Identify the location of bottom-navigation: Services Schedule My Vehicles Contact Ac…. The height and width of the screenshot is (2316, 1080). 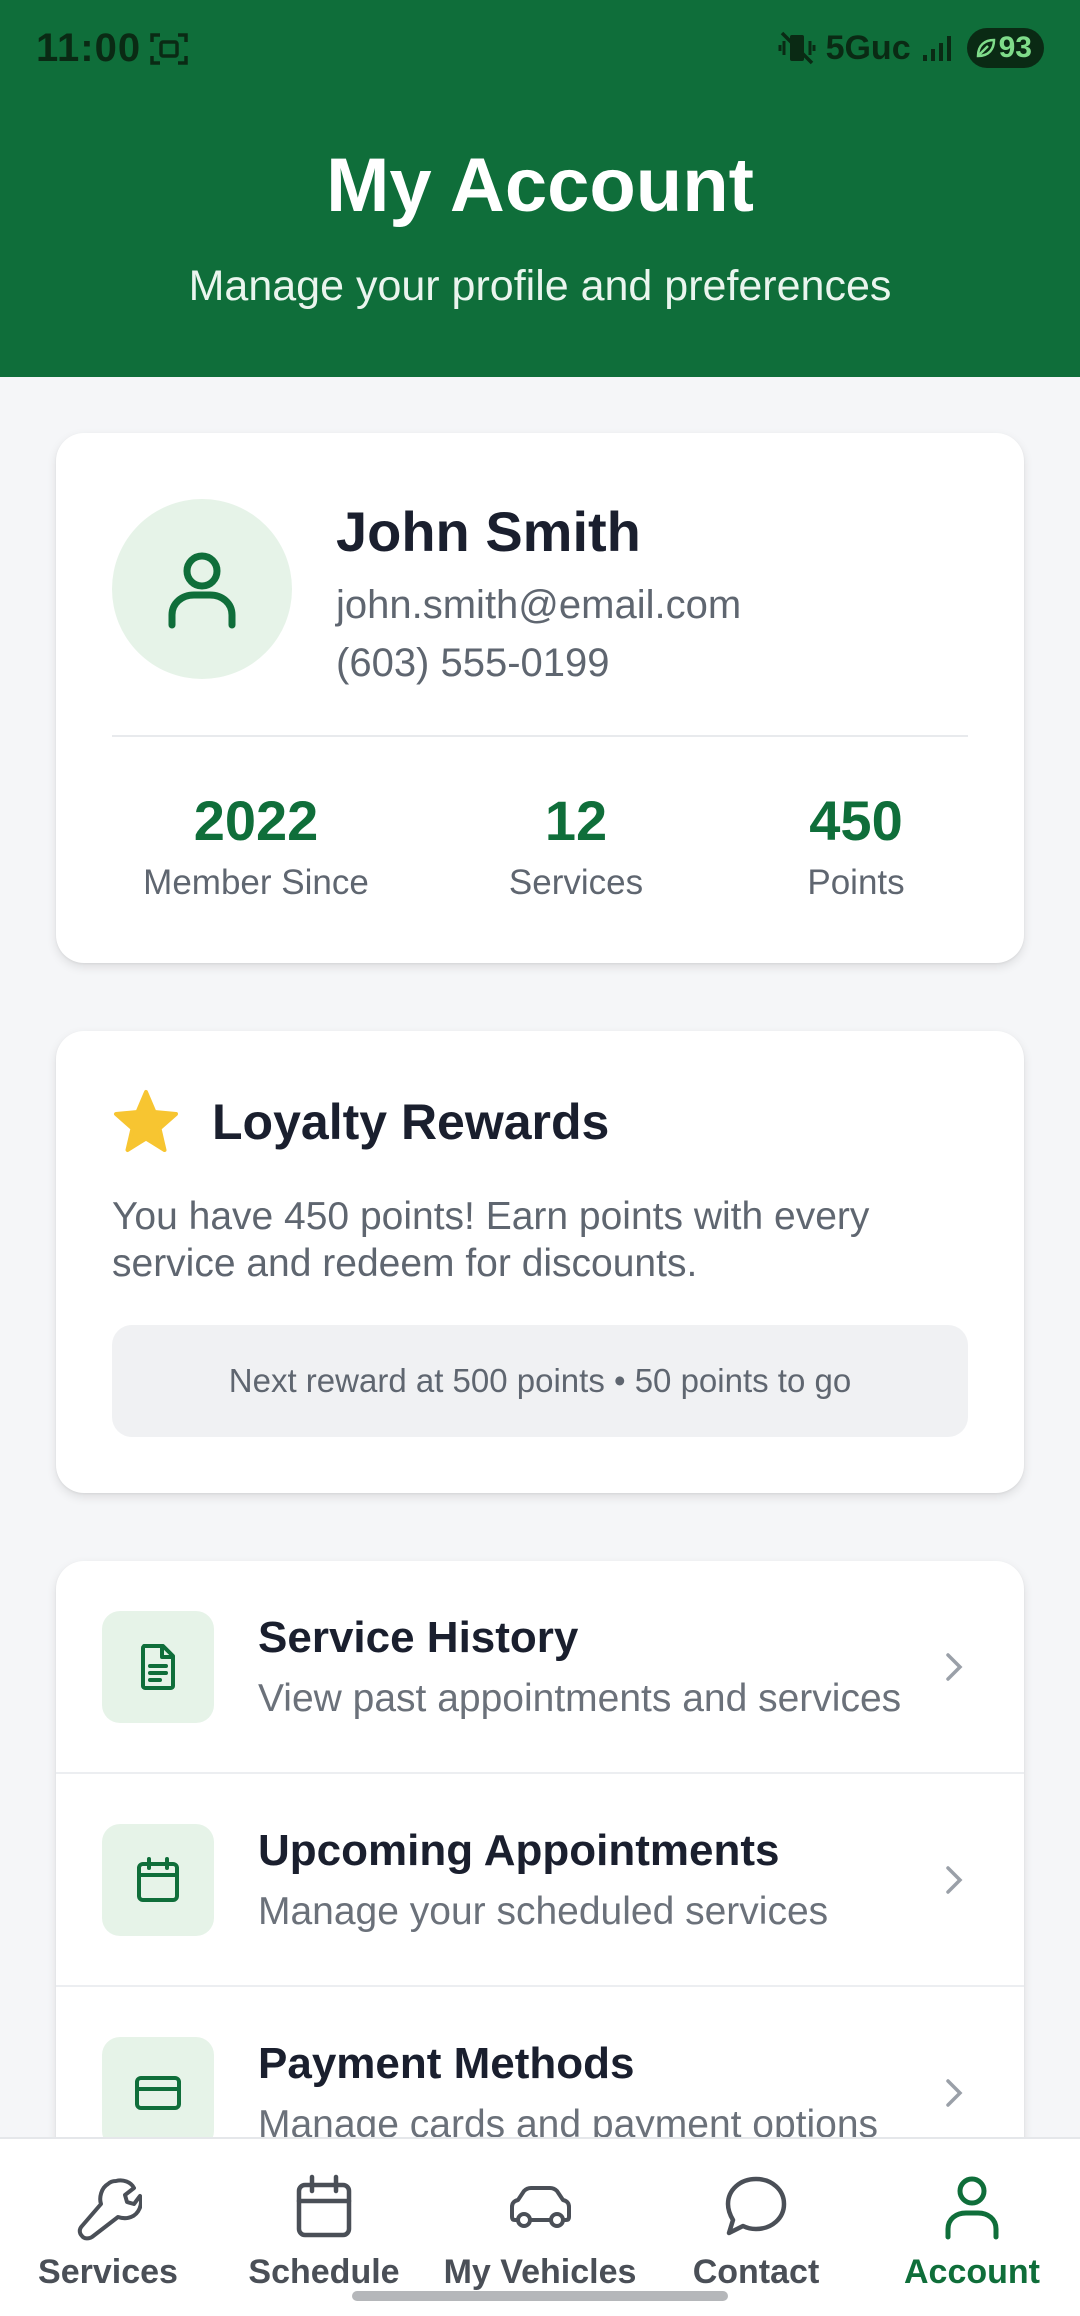
(540, 2226).